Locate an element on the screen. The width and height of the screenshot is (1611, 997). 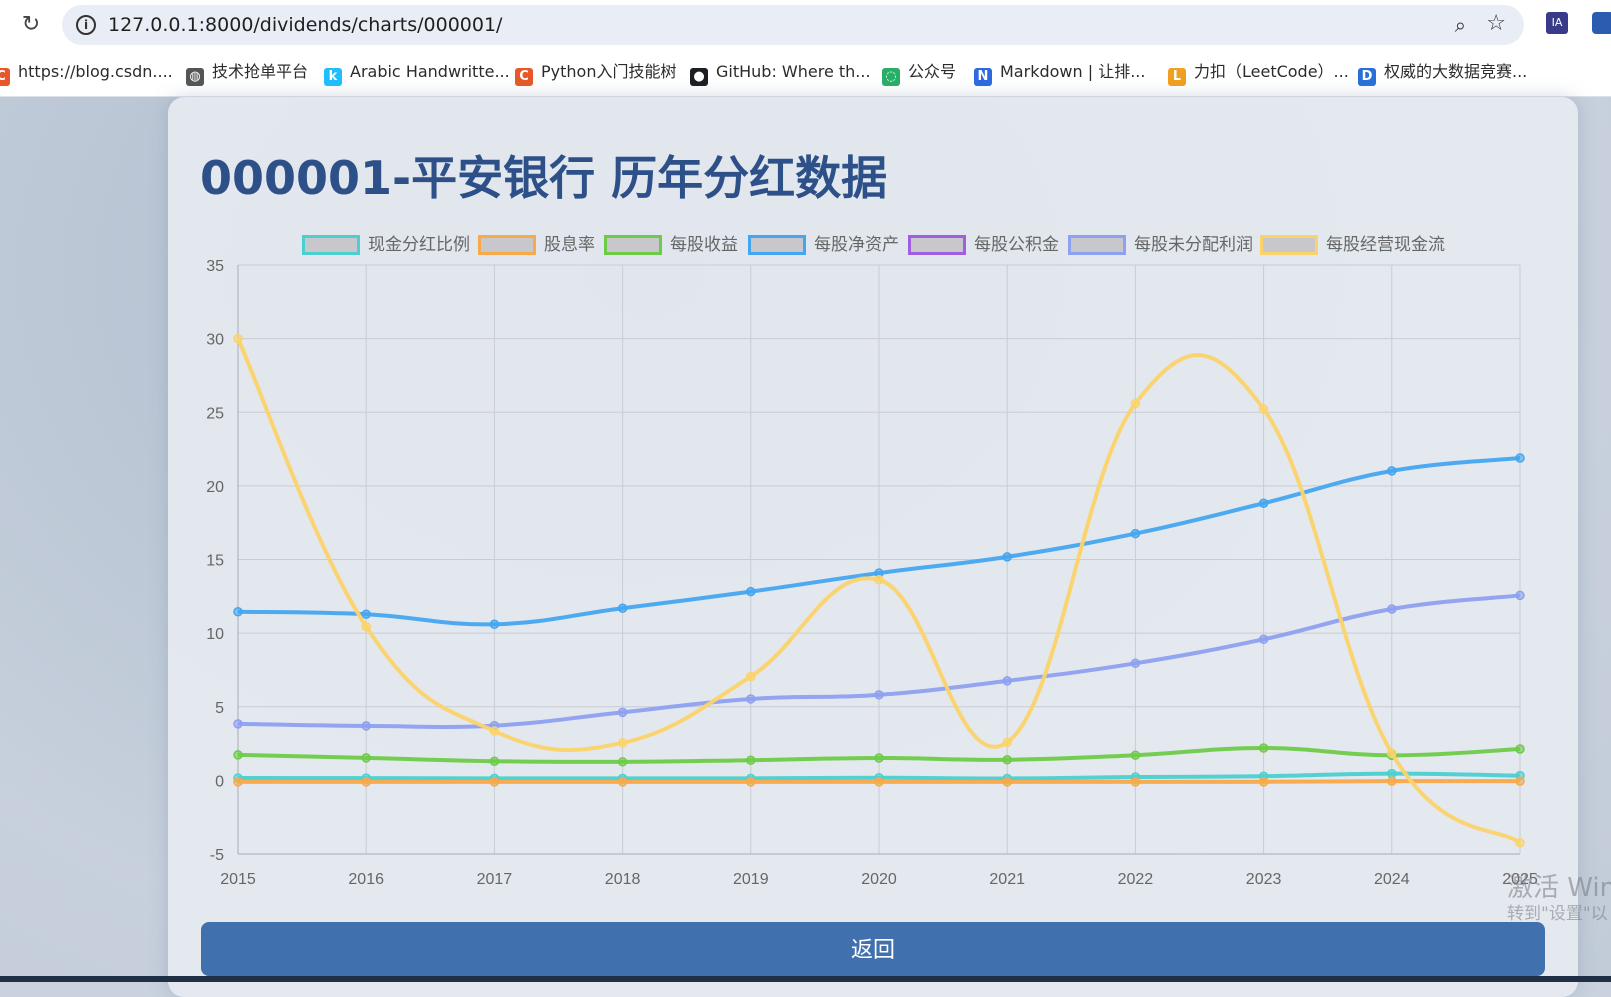
x-tick-label: 2022 is located at coordinates (1136, 879).